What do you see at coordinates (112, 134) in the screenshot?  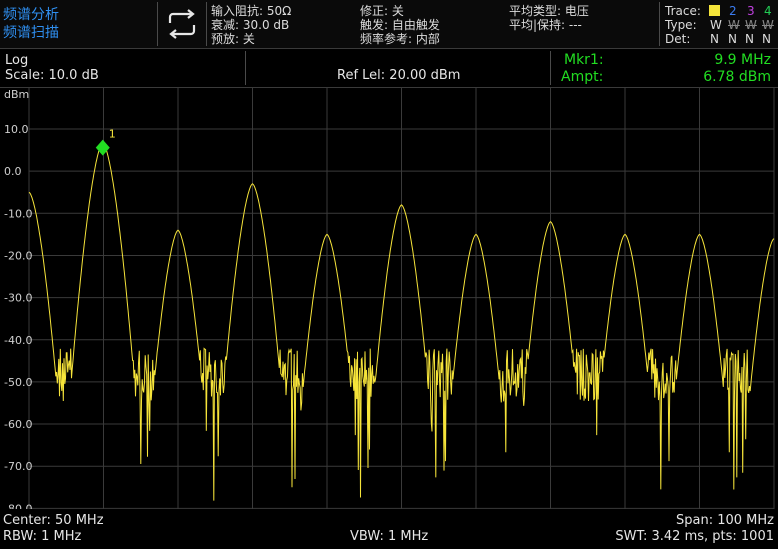 I see `marker-number-label: 1` at bounding box center [112, 134].